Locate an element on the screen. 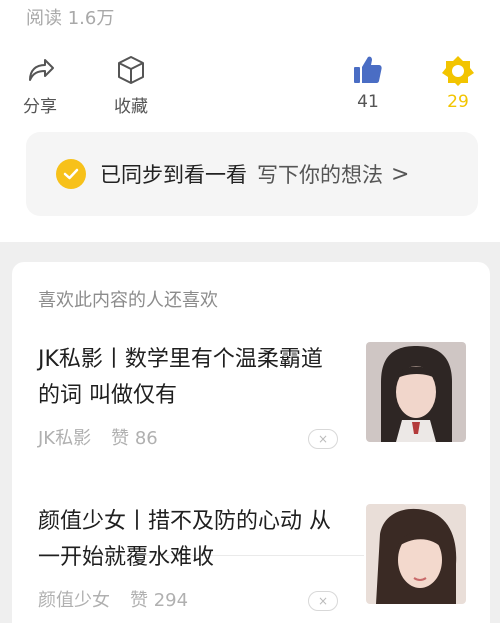  like-button: 41 is located at coordinates (368, 82).